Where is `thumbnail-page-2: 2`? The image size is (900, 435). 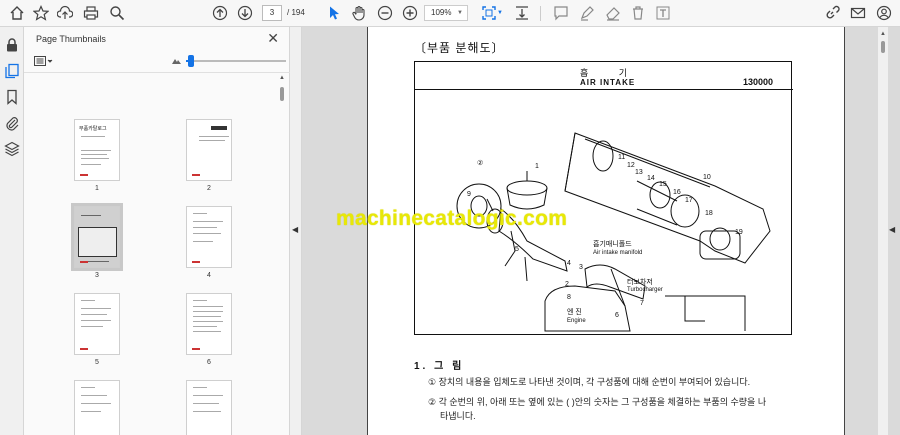
thumbnail-page-2: 2 is located at coordinates (209, 155).